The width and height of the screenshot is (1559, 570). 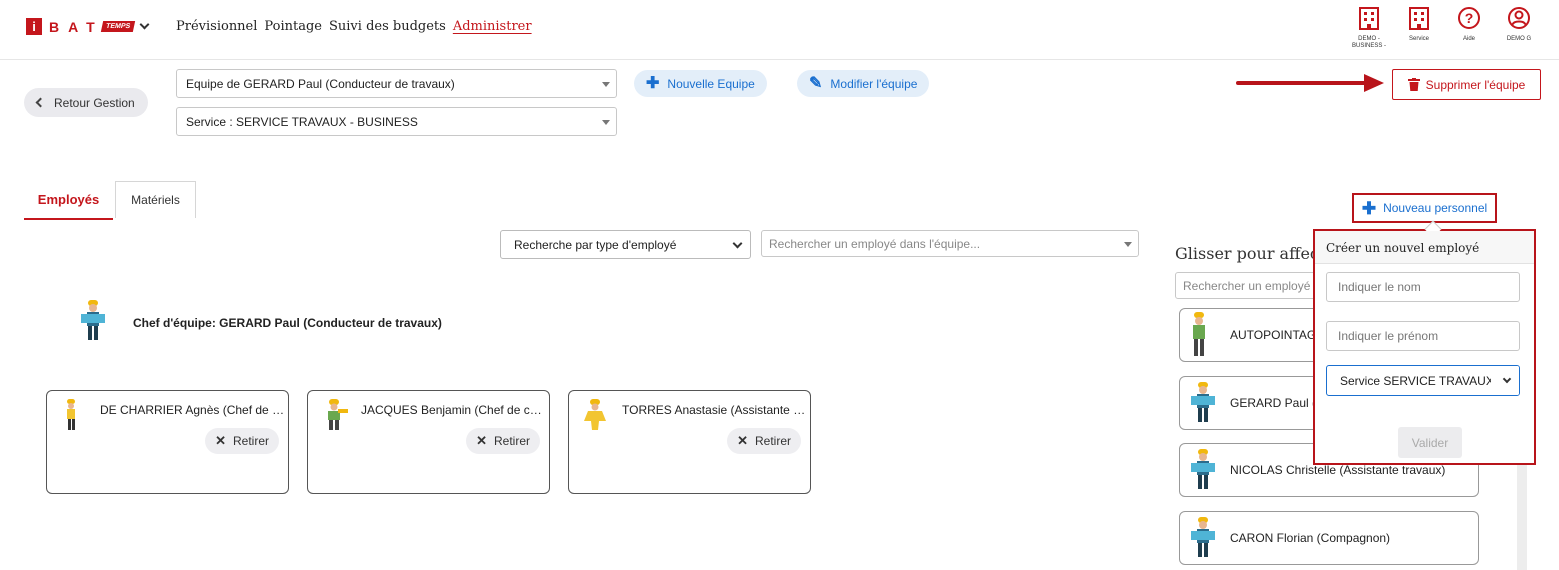 I want to click on logo-mark: i, so click(x=34, y=26).